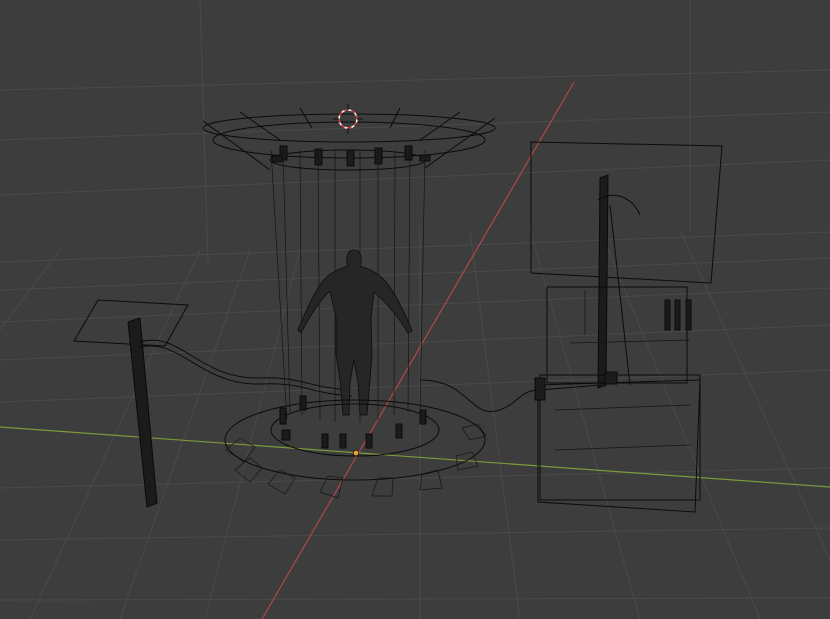 This screenshot has width=830, height=619. Describe the element at coordinates (356, 453) in the screenshot. I see `object-origin-icon` at that location.